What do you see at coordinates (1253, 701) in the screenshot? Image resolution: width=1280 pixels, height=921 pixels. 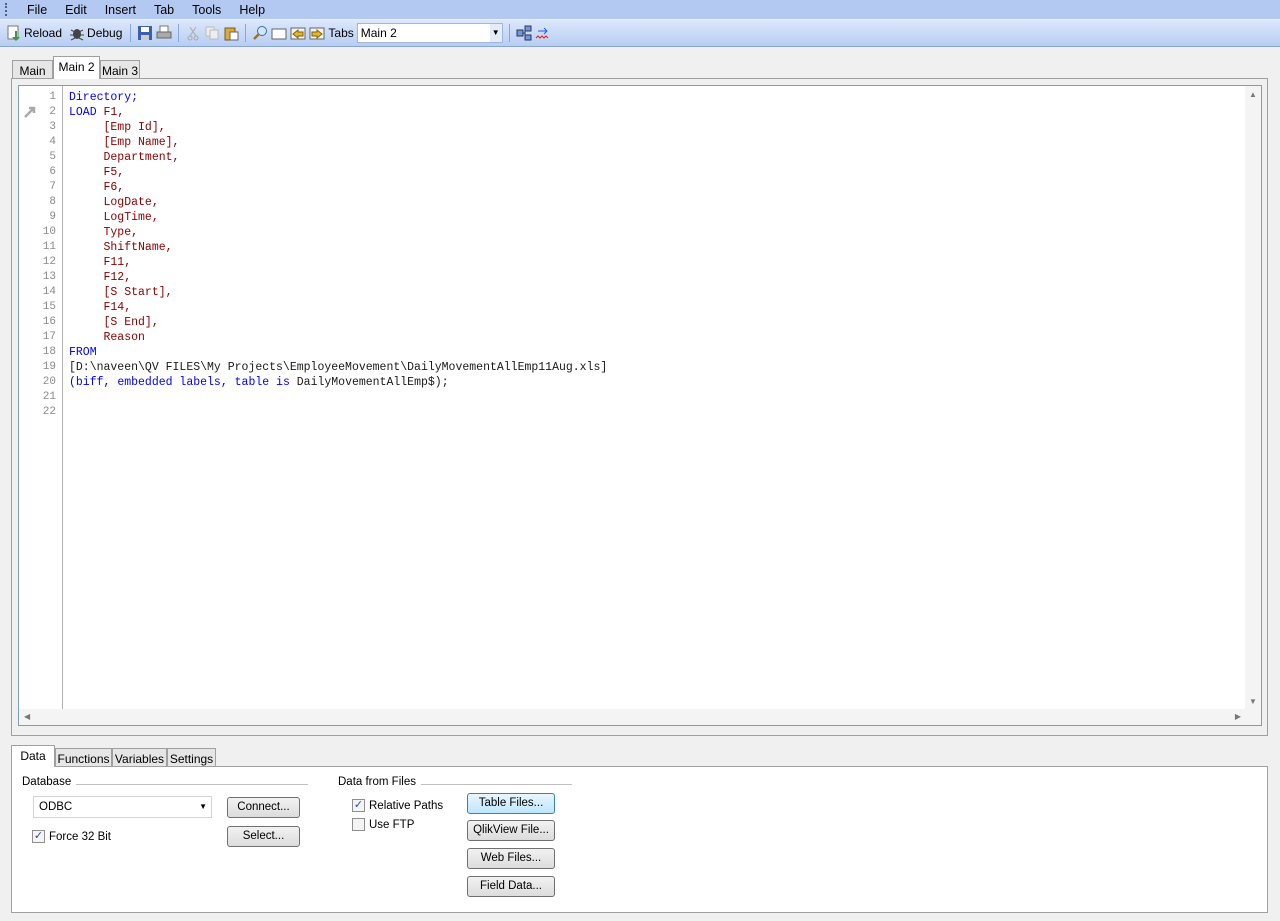 I see `scroll-down-icon: ▼` at bounding box center [1253, 701].